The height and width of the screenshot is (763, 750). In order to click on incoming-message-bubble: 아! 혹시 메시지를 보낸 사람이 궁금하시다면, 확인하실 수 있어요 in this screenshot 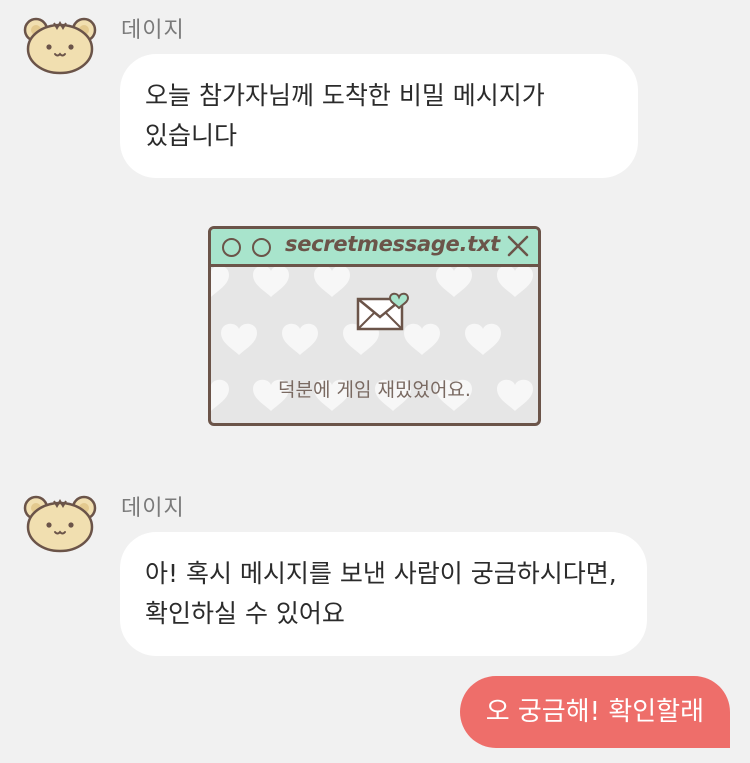, I will do `click(383, 594)`.